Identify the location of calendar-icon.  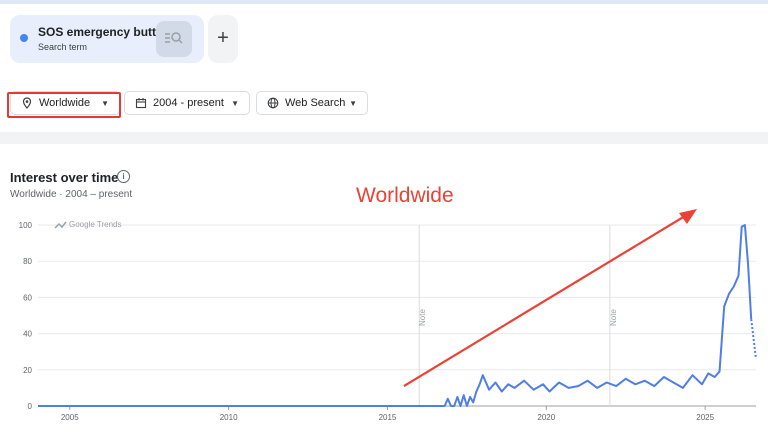
(141, 103).